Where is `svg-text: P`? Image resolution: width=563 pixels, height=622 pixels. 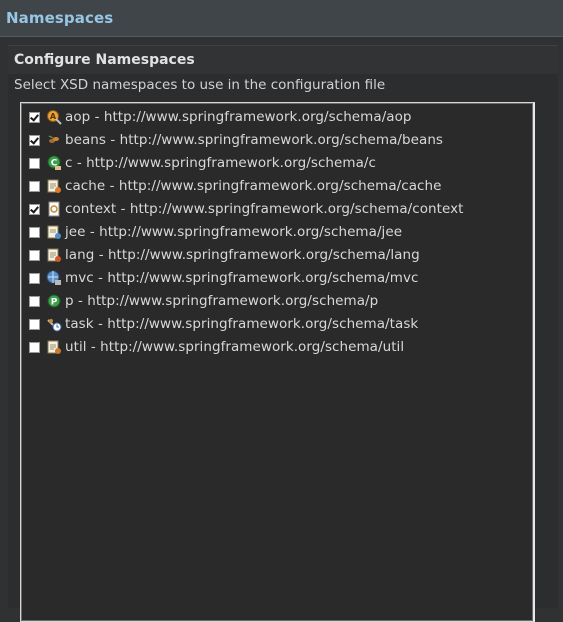 svg-text: P is located at coordinates (54, 303).